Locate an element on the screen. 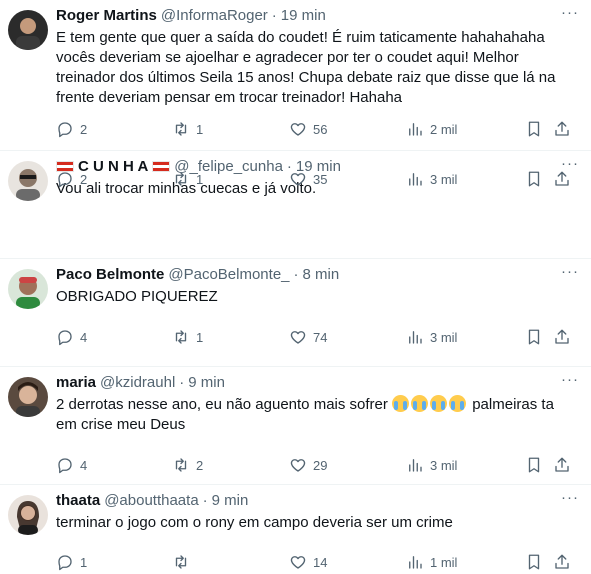 The image size is (591, 574). action-bar: 1 14 1 mil is located at coordinates (318, 562).